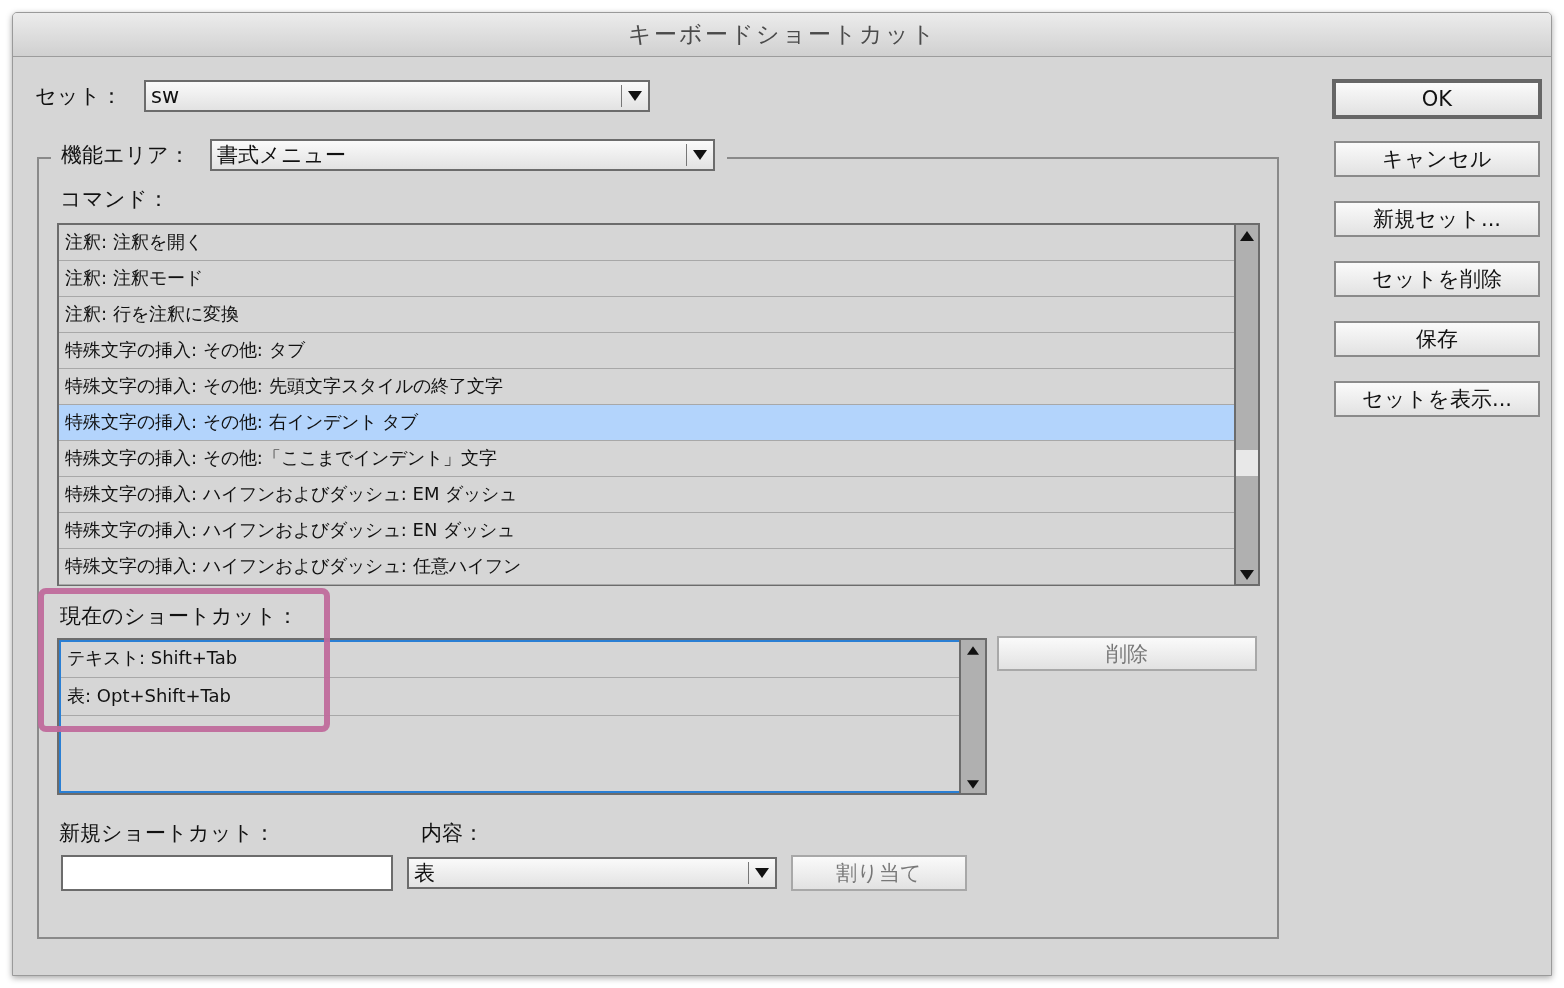  Describe the element at coordinates (510, 659) in the screenshot. I see `shortcut-item: テキスト: Shift+Tab` at that location.